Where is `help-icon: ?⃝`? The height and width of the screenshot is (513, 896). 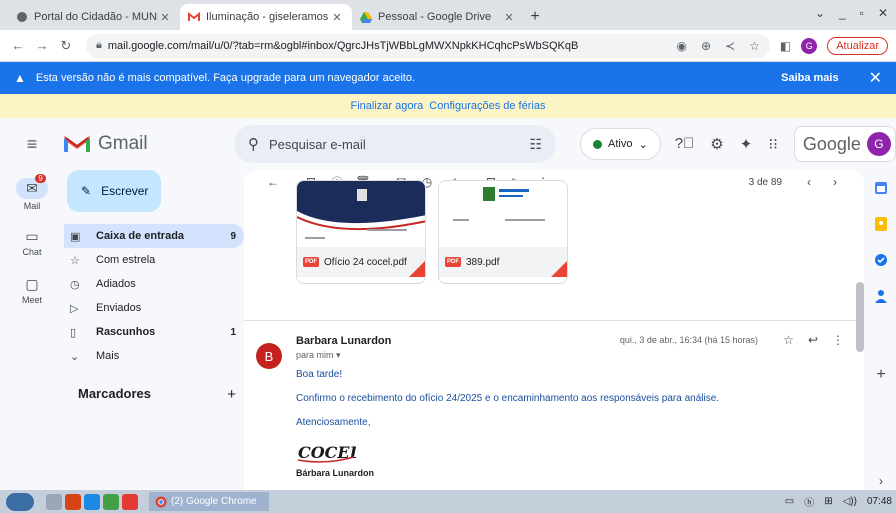
help-icon: ?⃝ is located at coordinates (685, 144).